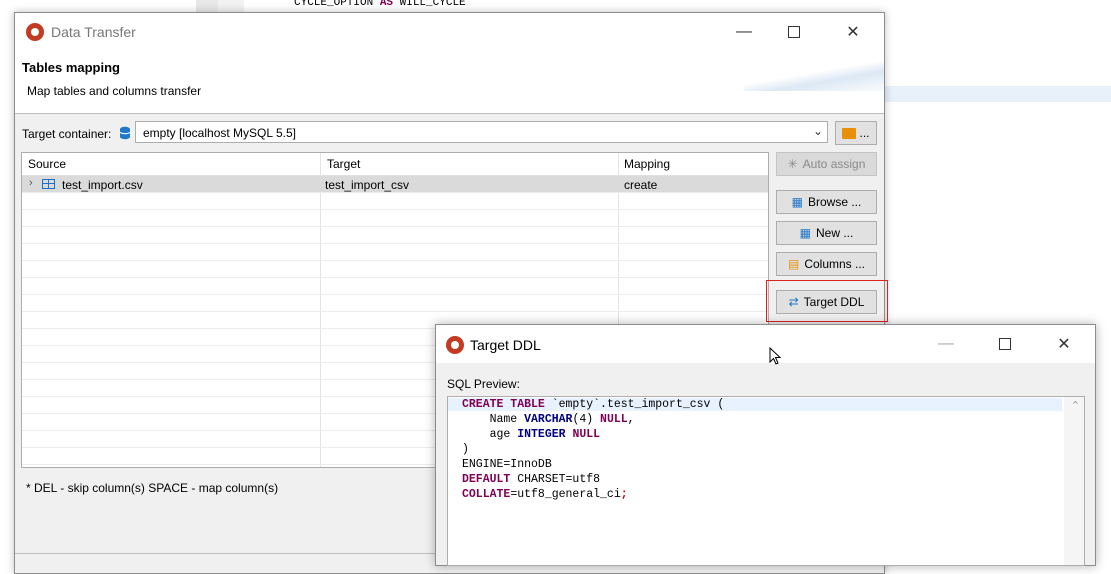 The height and width of the screenshot is (574, 1111). What do you see at coordinates (483, 384) in the screenshot?
I see `sql-preview-label: SQL Preview:` at bounding box center [483, 384].